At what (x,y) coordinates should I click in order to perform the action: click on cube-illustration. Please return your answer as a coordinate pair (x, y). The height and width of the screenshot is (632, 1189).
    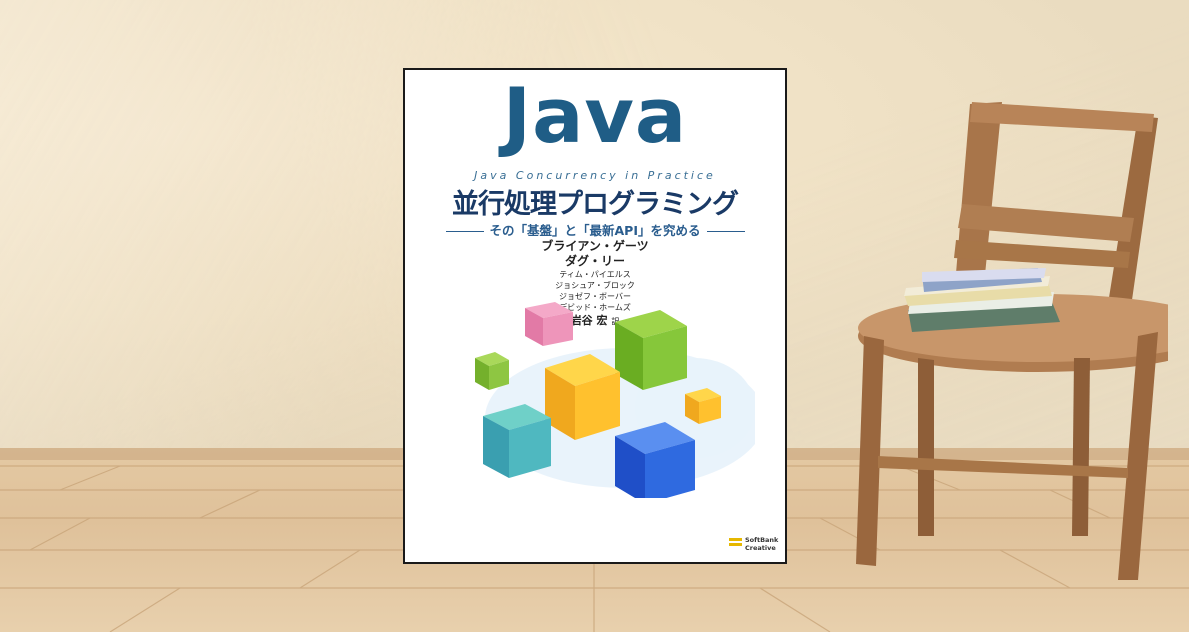
    Looking at the image, I should click on (615, 400).